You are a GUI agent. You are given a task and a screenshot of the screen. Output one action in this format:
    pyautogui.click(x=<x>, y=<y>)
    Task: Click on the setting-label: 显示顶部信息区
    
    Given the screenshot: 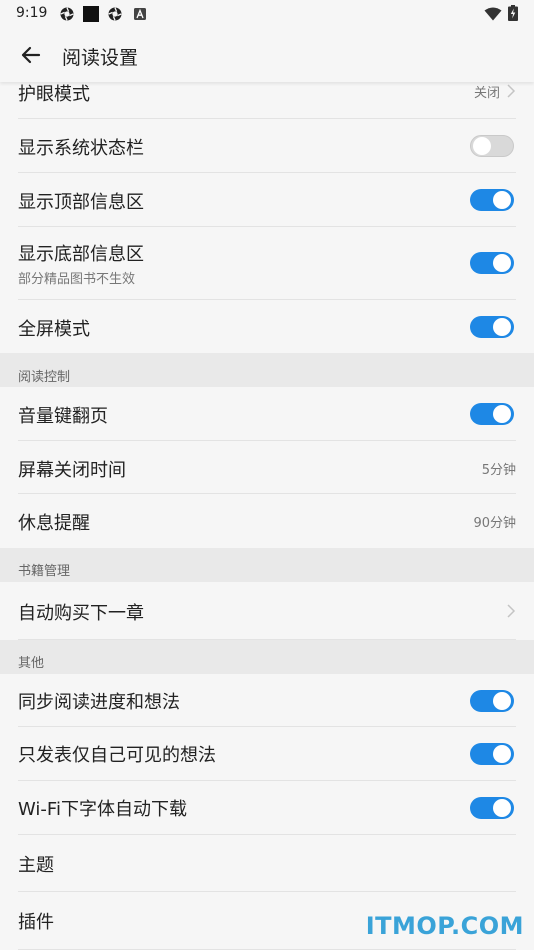 What is the action you would take?
    pyautogui.click(x=81, y=202)
    